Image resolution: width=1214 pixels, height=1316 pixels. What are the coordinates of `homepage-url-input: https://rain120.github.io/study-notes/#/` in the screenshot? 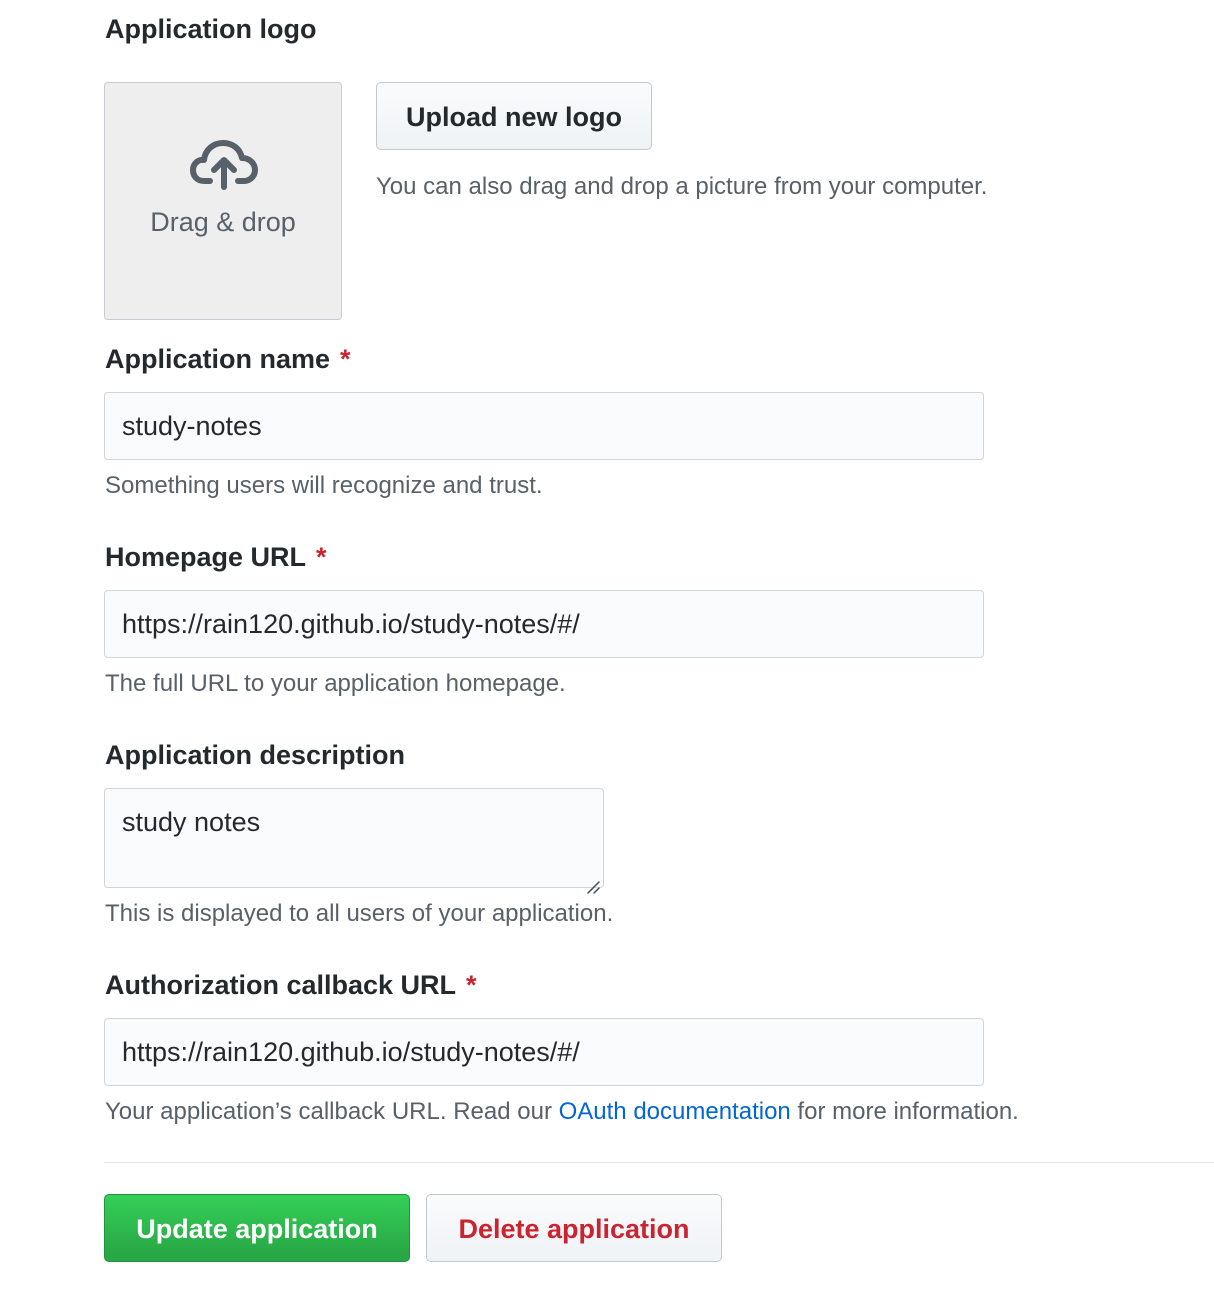 It's located at (544, 624).